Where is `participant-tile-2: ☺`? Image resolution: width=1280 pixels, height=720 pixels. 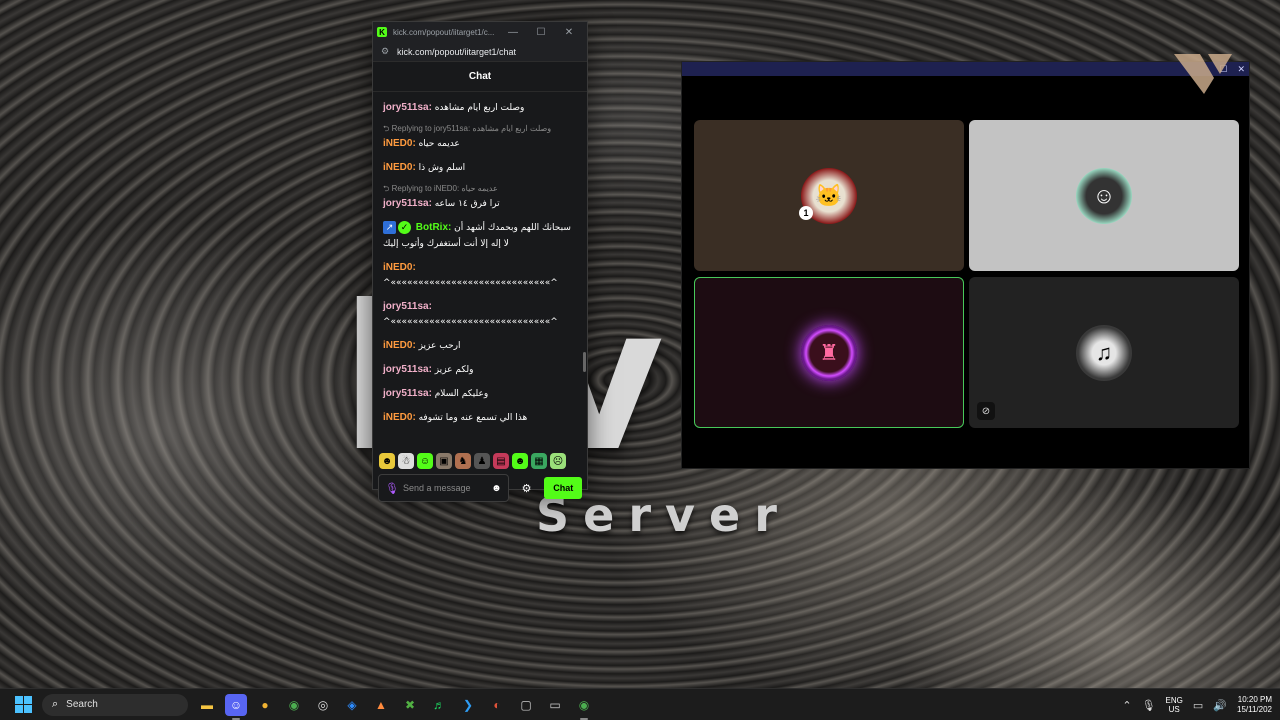
participant-tile-2: ☺ is located at coordinates (1104, 195).